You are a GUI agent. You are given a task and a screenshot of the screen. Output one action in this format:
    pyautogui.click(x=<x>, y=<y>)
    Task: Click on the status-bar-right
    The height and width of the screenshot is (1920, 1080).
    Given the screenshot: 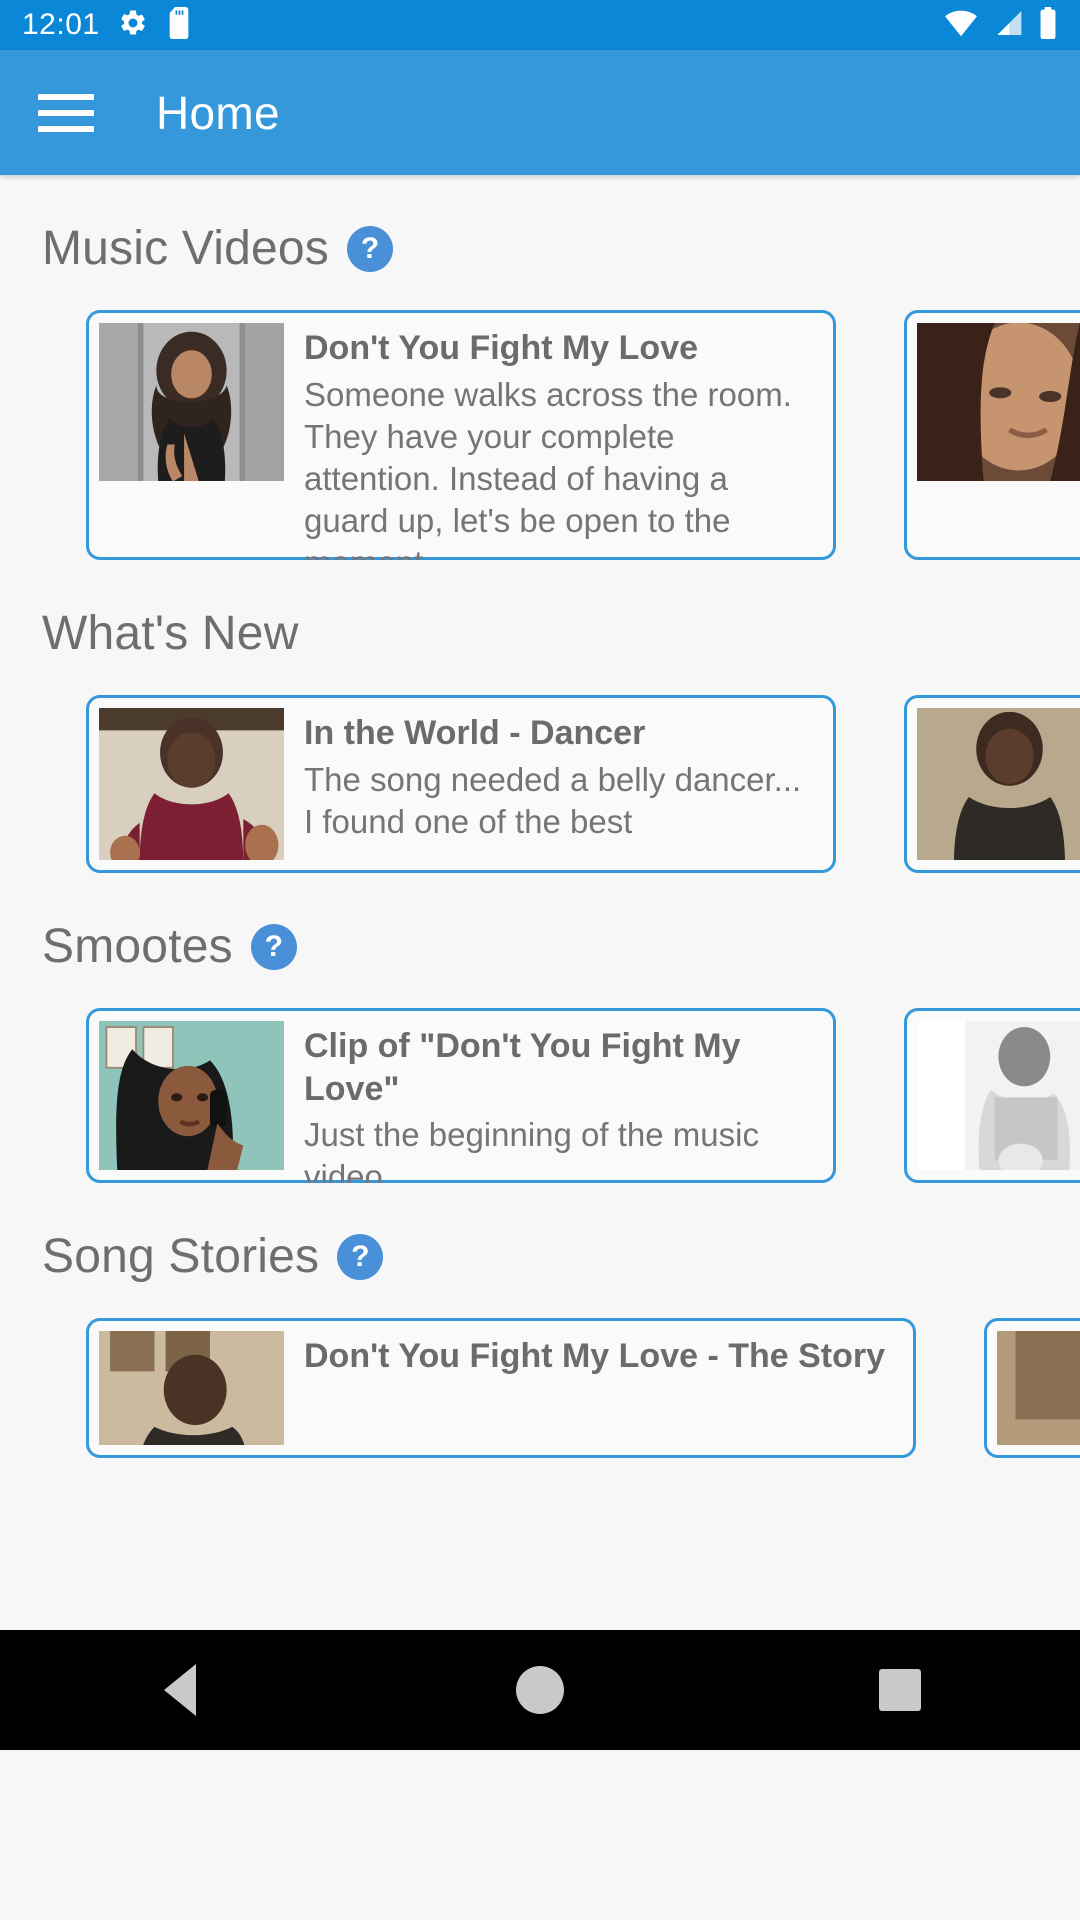 What is the action you would take?
    pyautogui.click(x=1001, y=25)
    